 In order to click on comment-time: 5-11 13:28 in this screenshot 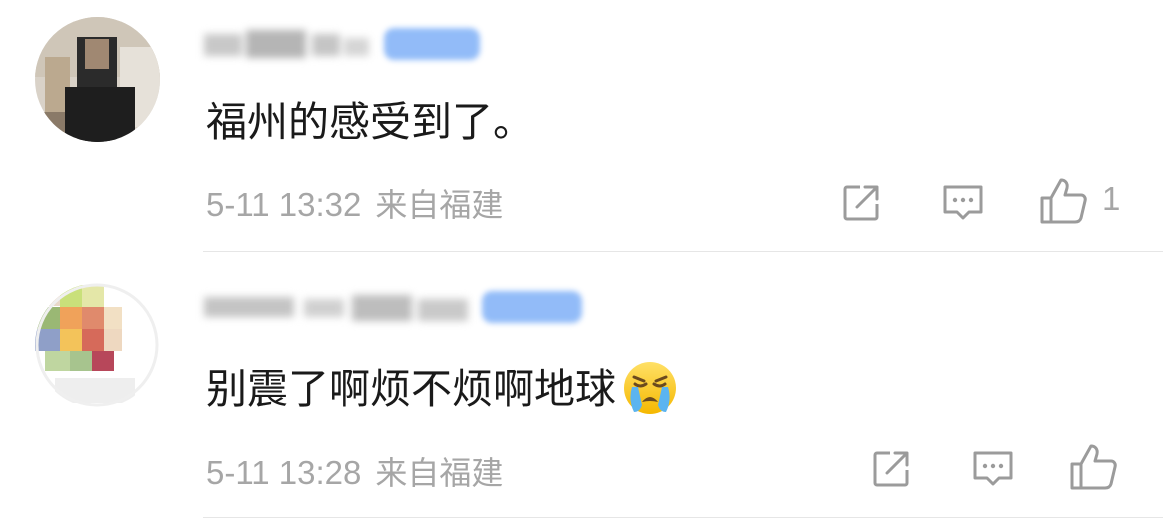, I will do `click(284, 472)`.